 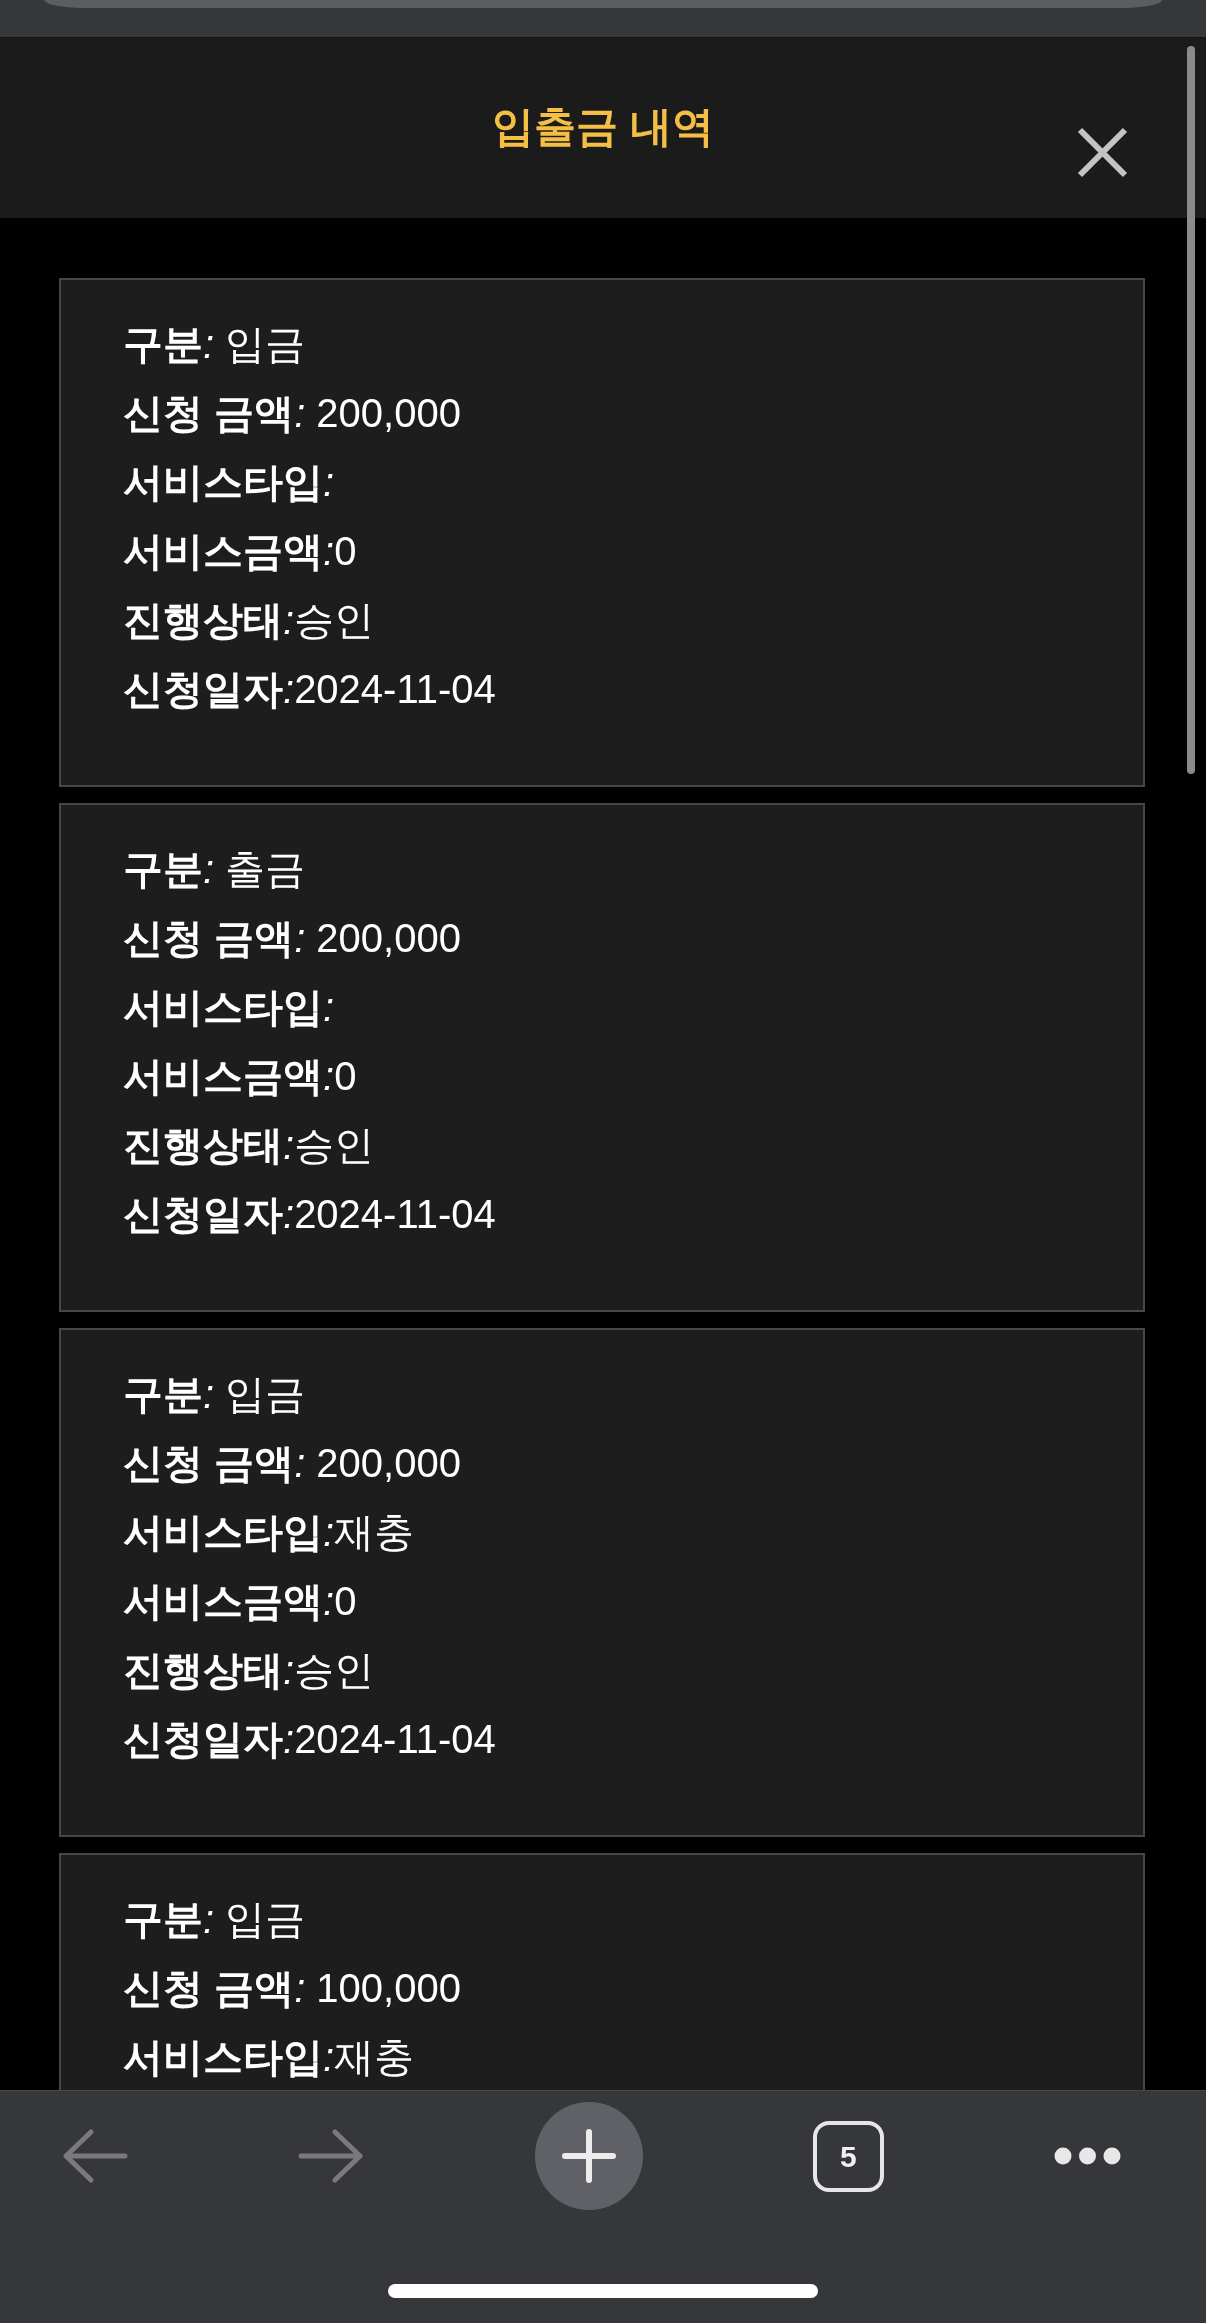 I want to click on plus-icon, so click(x=588, y=2156).